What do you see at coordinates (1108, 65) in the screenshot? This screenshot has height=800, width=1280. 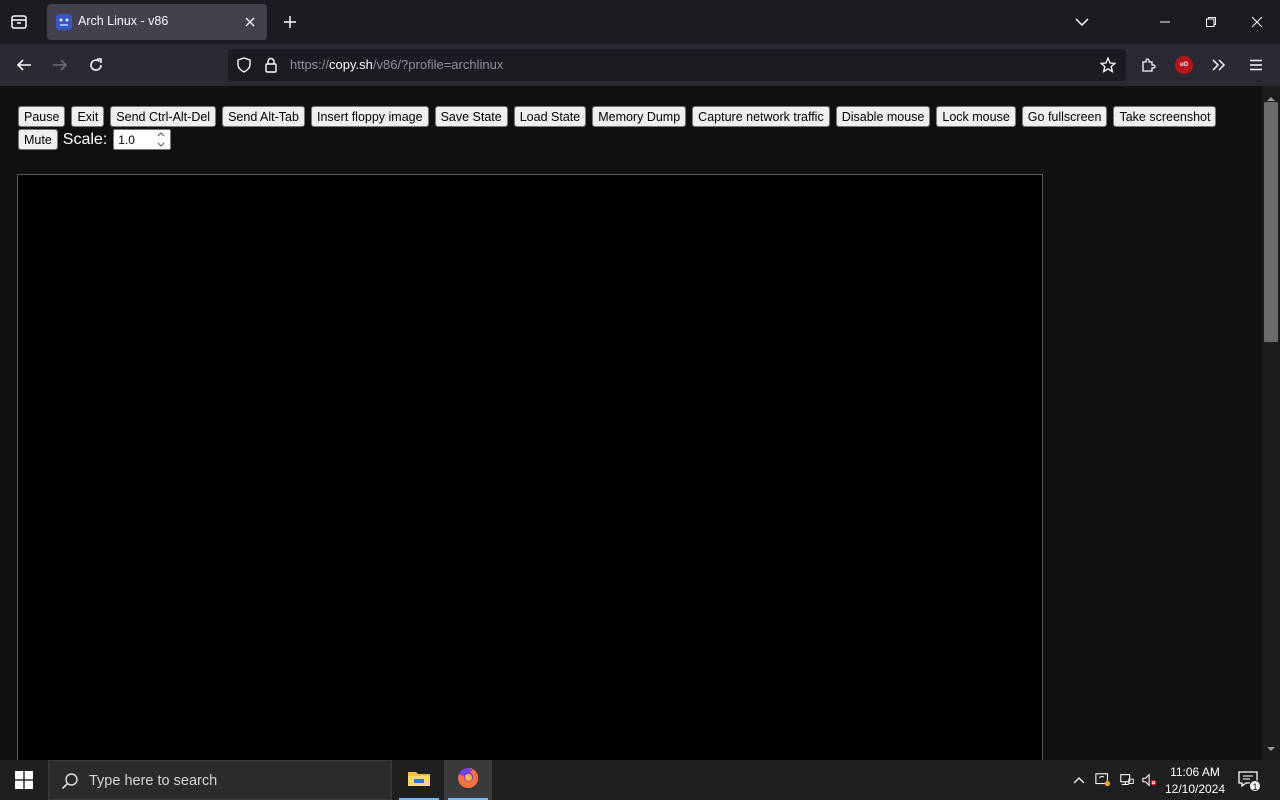 I see `bookmark-star-icon` at bounding box center [1108, 65].